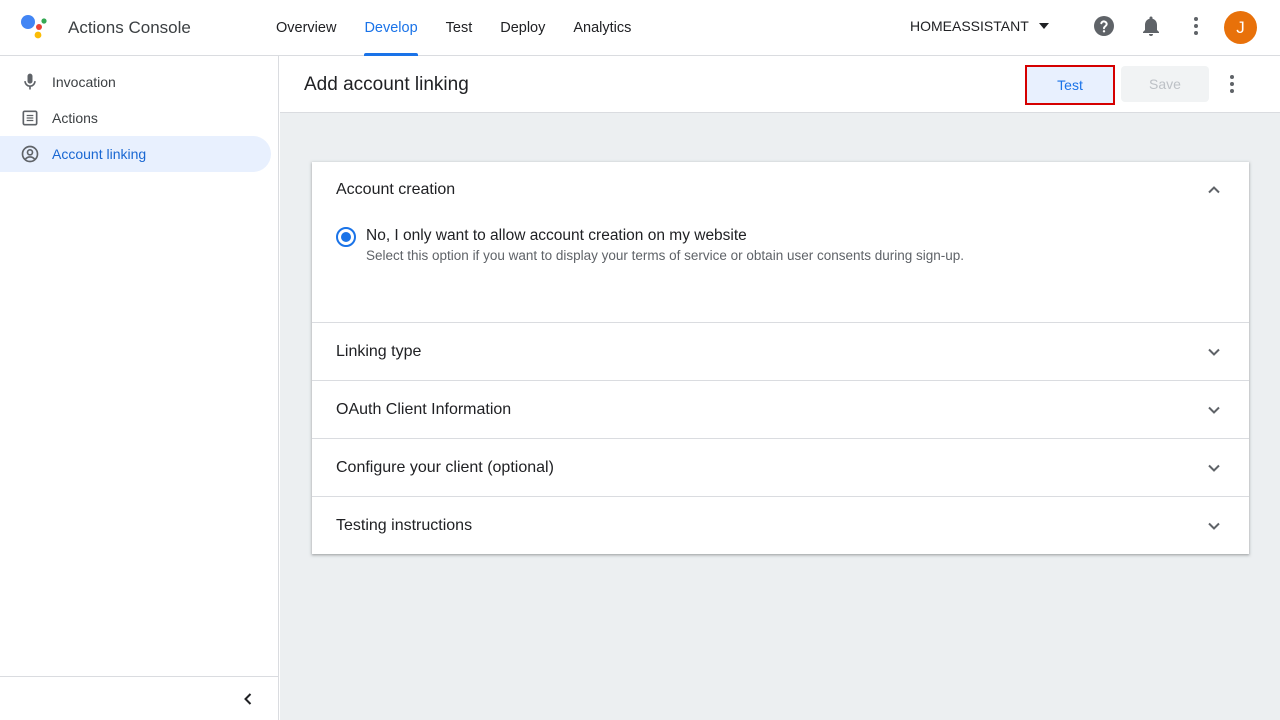 The image size is (1280, 720). What do you see at coordinates (522, 28) in the screenshot?
I see `tab-deploy: Deploy` at bounding box center [522, 28].